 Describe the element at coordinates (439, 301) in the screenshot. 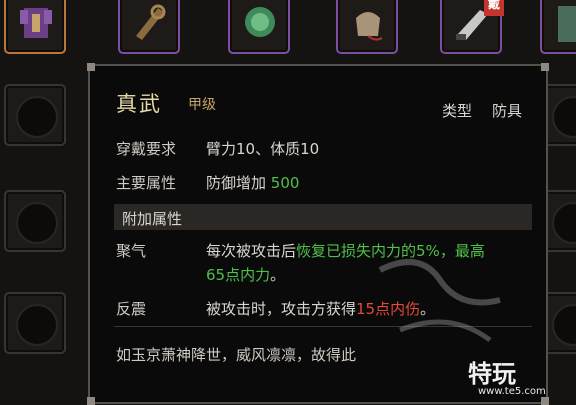

I see `watermark-brush-stroke` at that location.